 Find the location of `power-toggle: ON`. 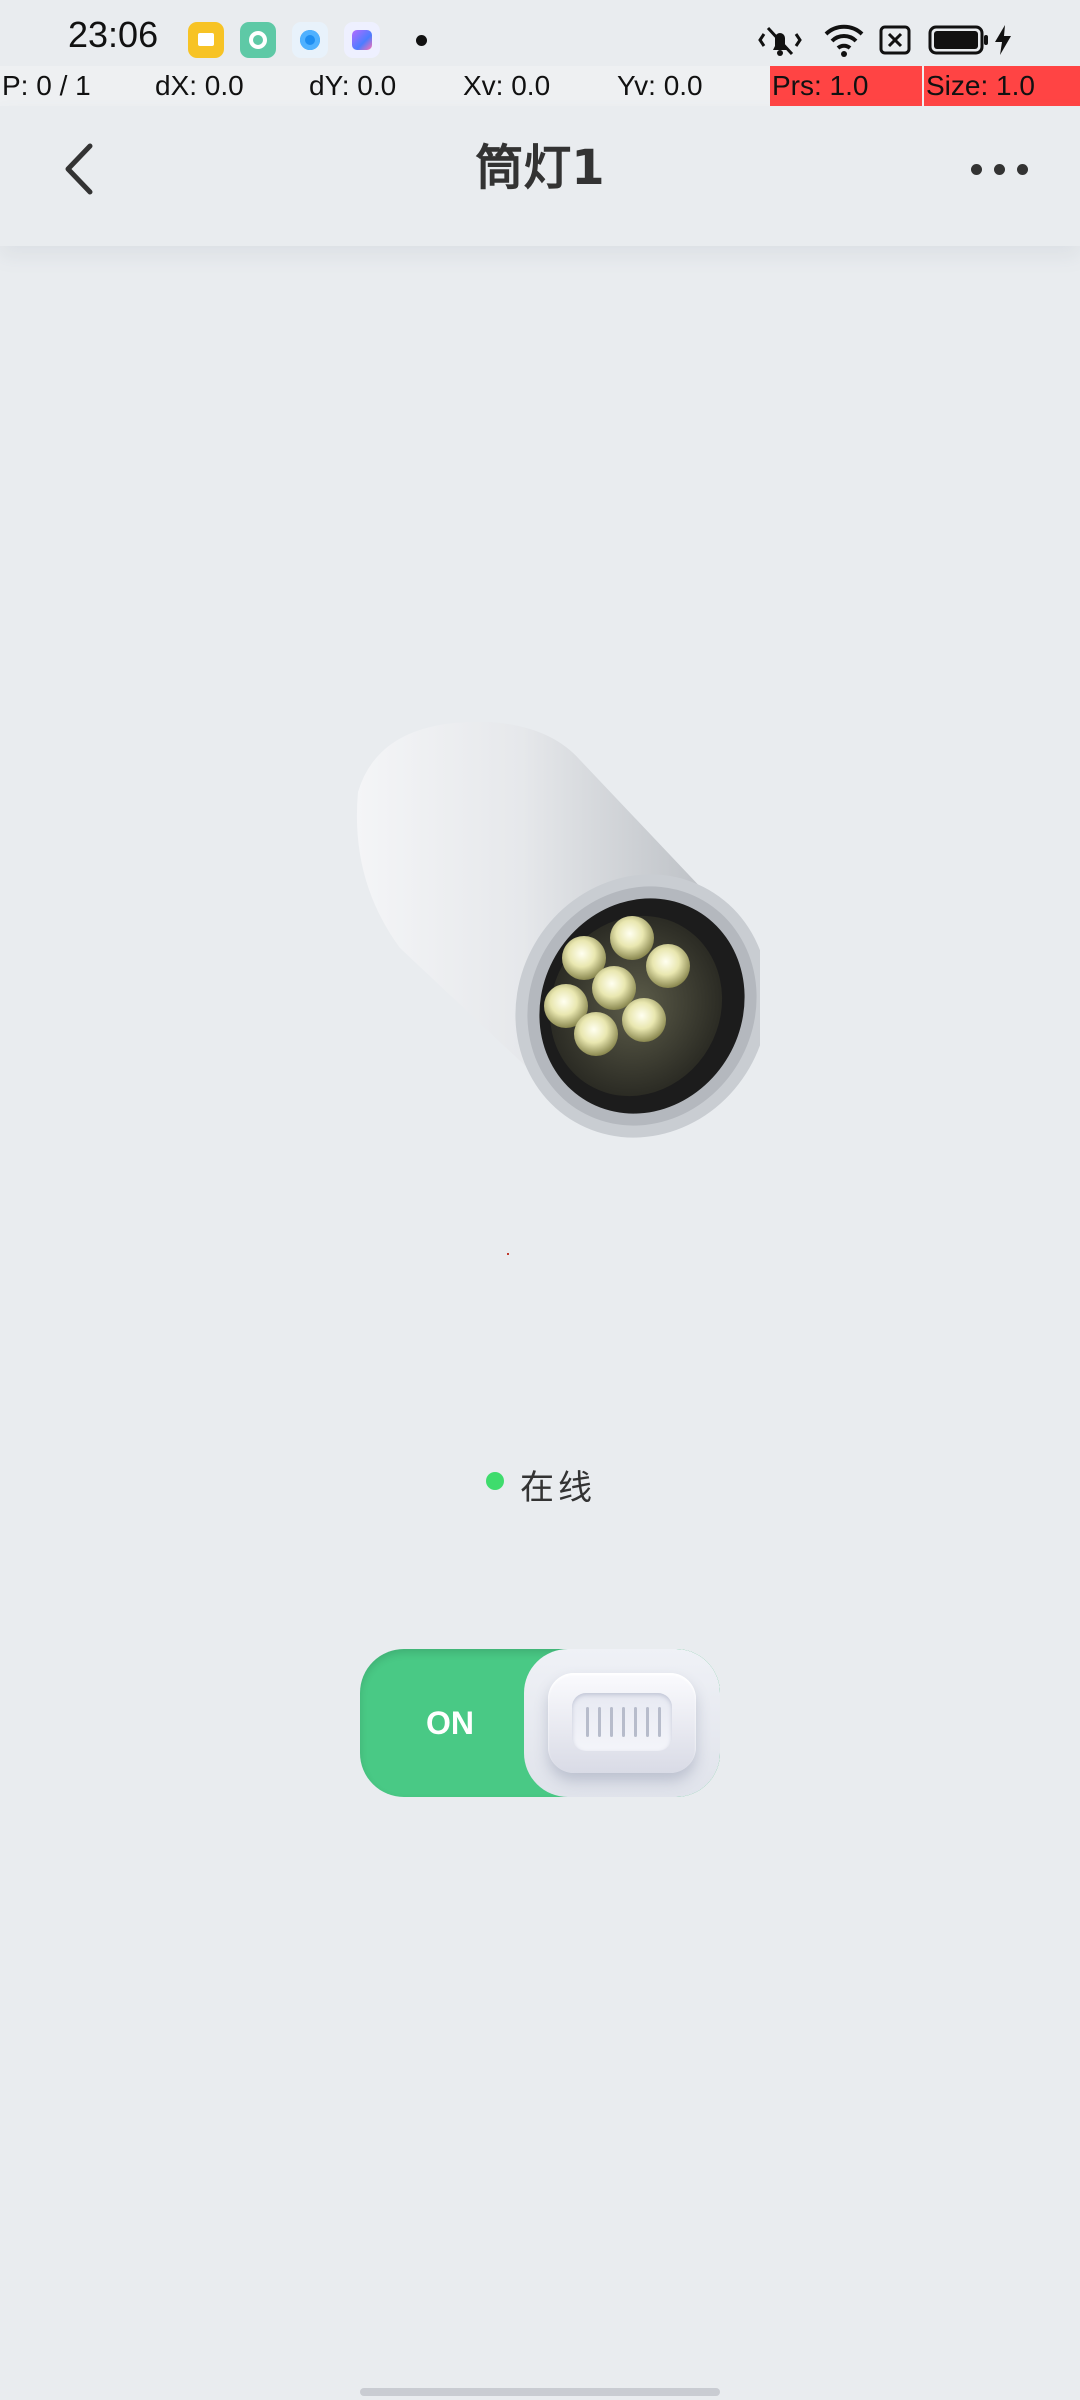

power-toggle: ON is located at coordinates (540, 1723).